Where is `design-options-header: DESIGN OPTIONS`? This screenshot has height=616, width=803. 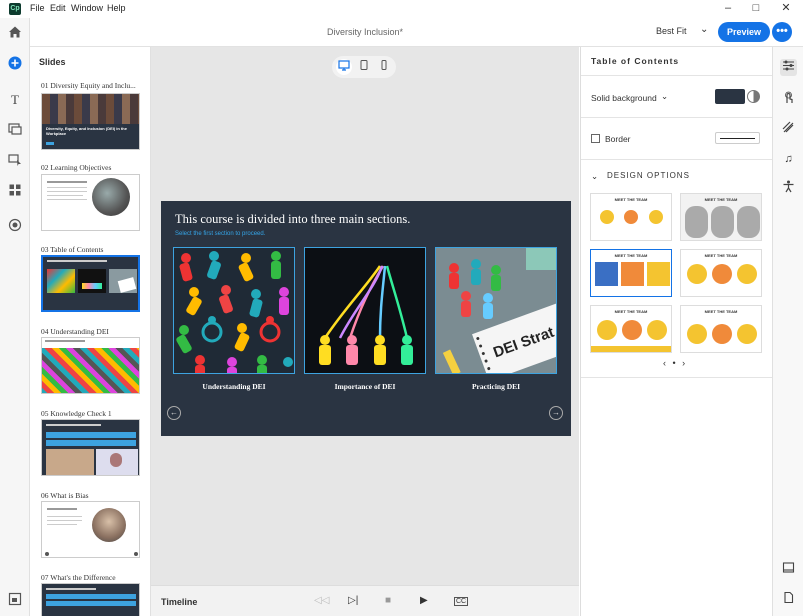 design-options-header: DESIGN OPTIONS is located at coordinates (648, 175).